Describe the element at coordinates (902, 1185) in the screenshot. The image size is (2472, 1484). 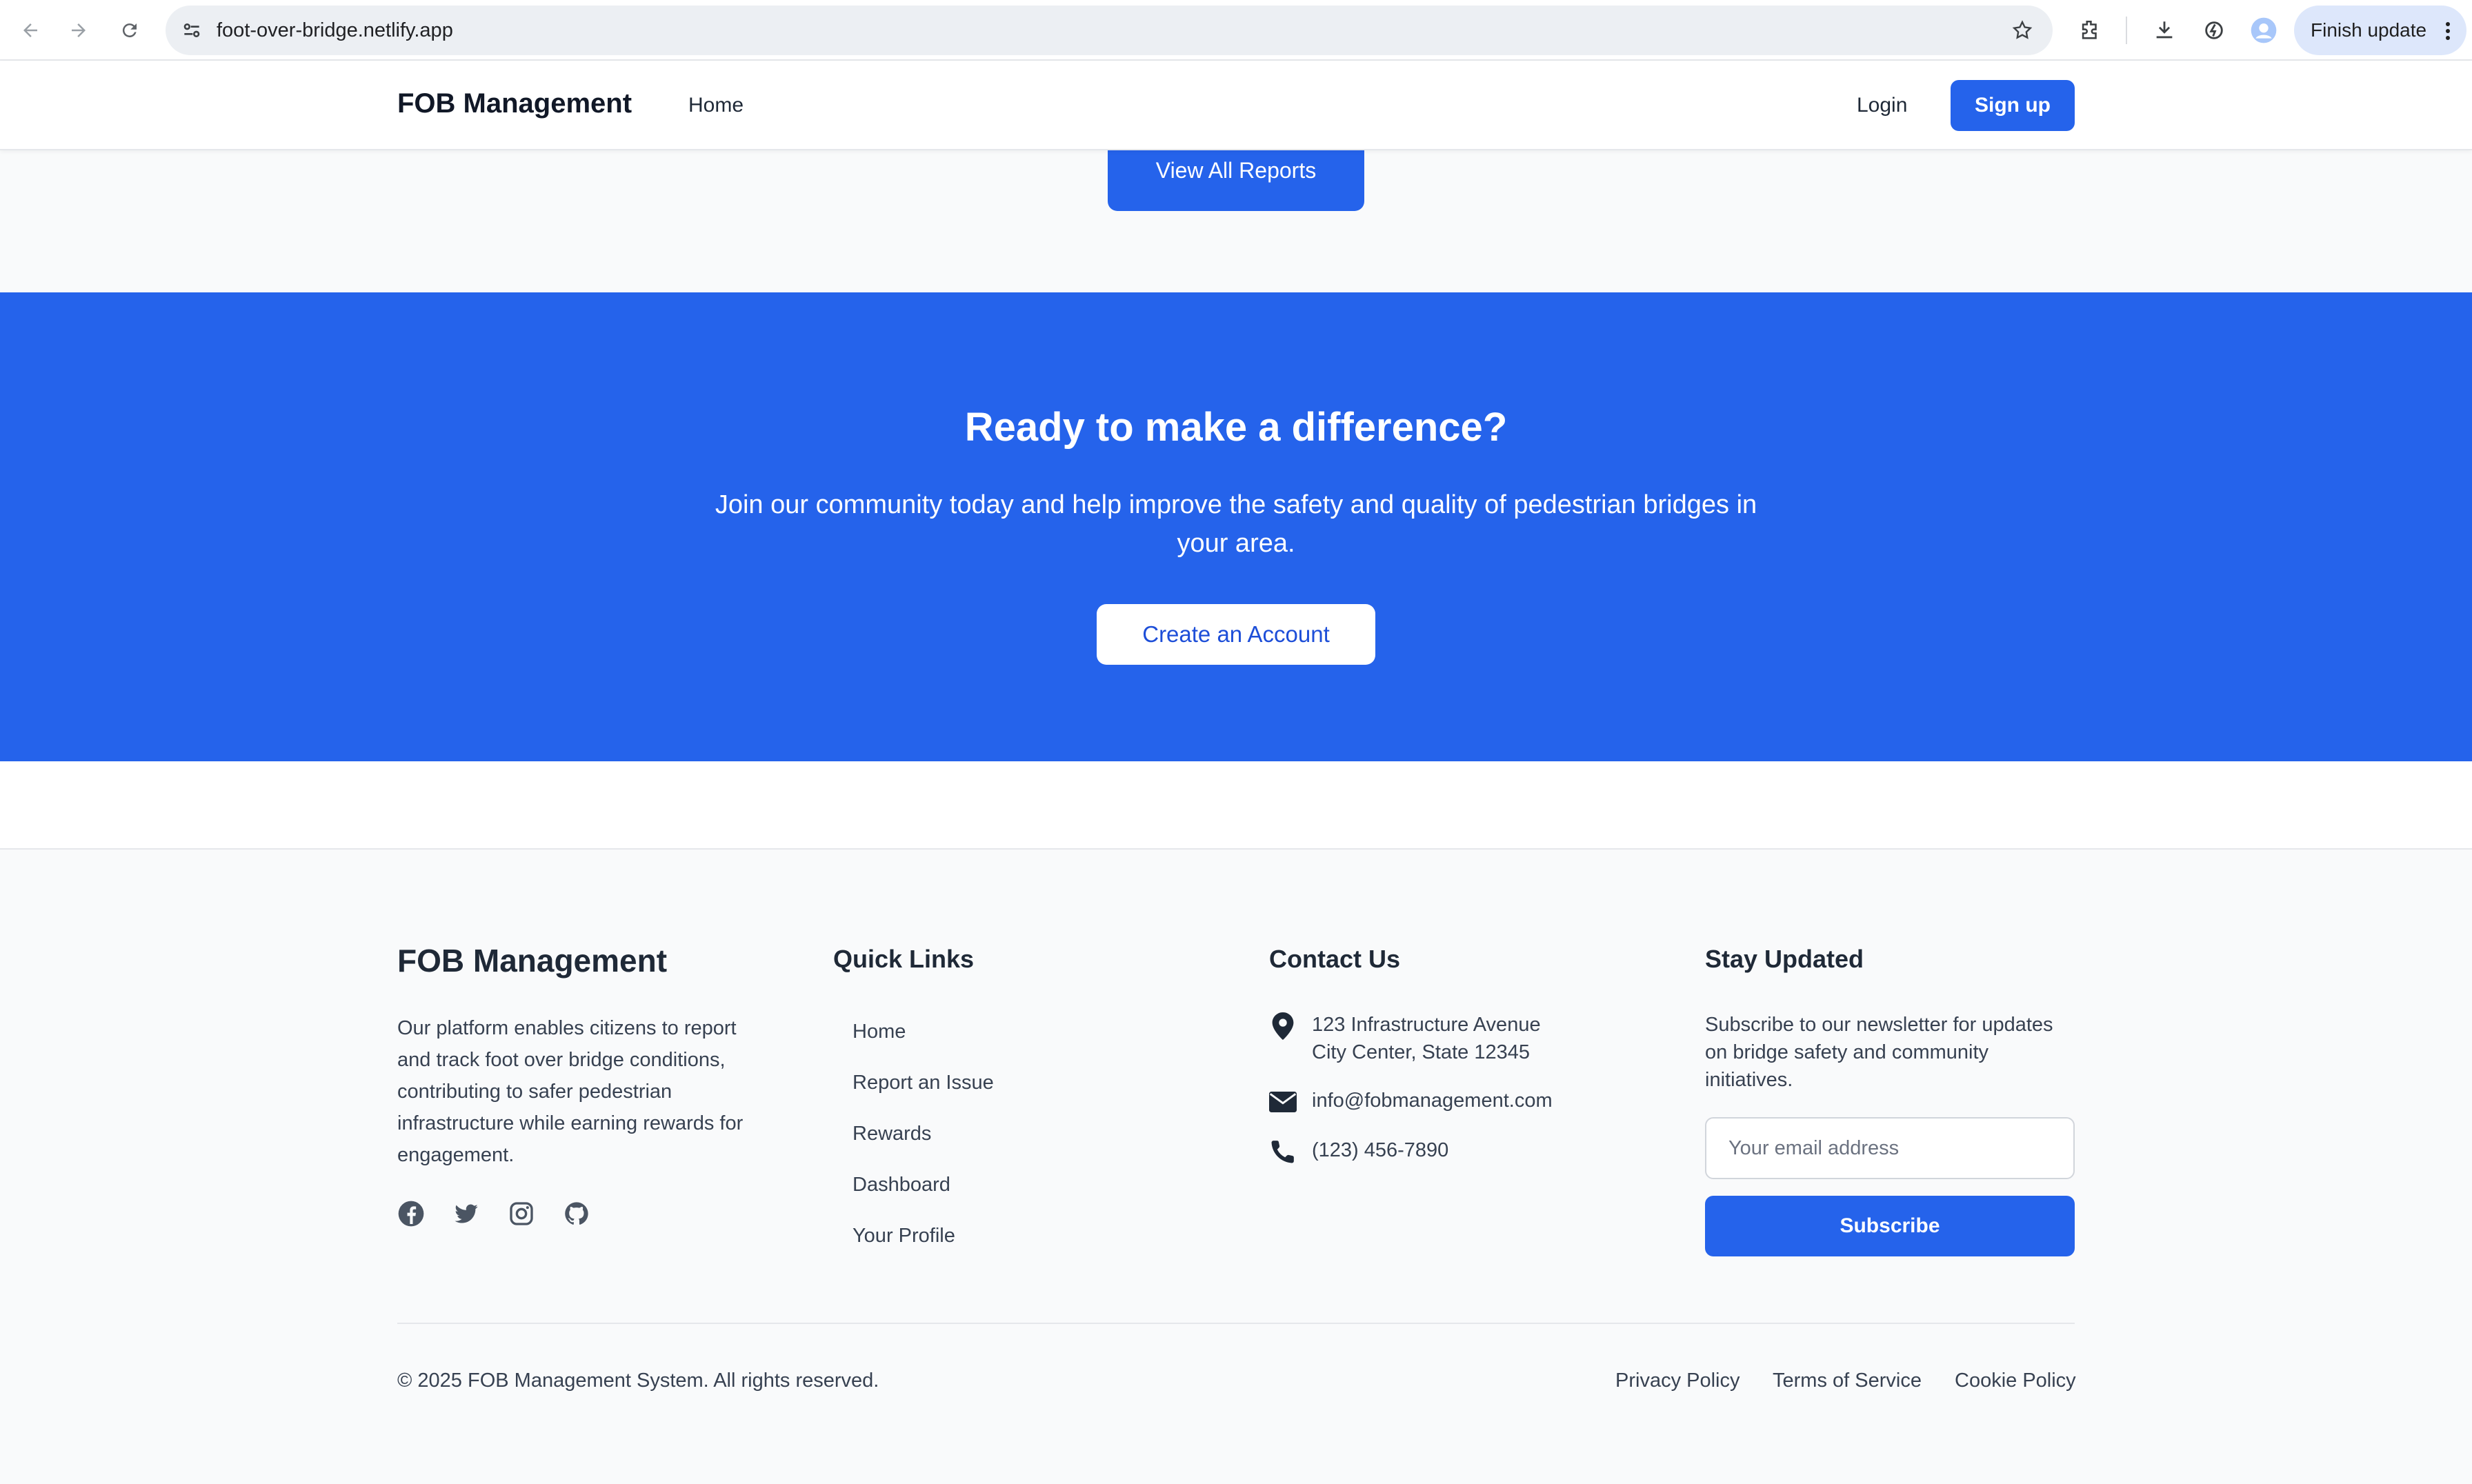
I see `footer-link-dashboard: Dashboard` at that location.